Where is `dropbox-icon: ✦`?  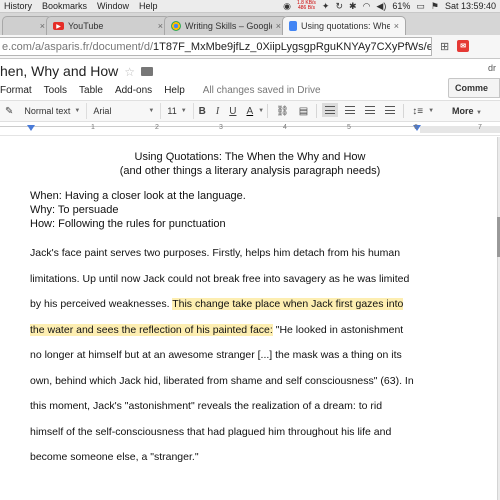
dropbox-icon: ✦ is located at coordinates (326, 6).